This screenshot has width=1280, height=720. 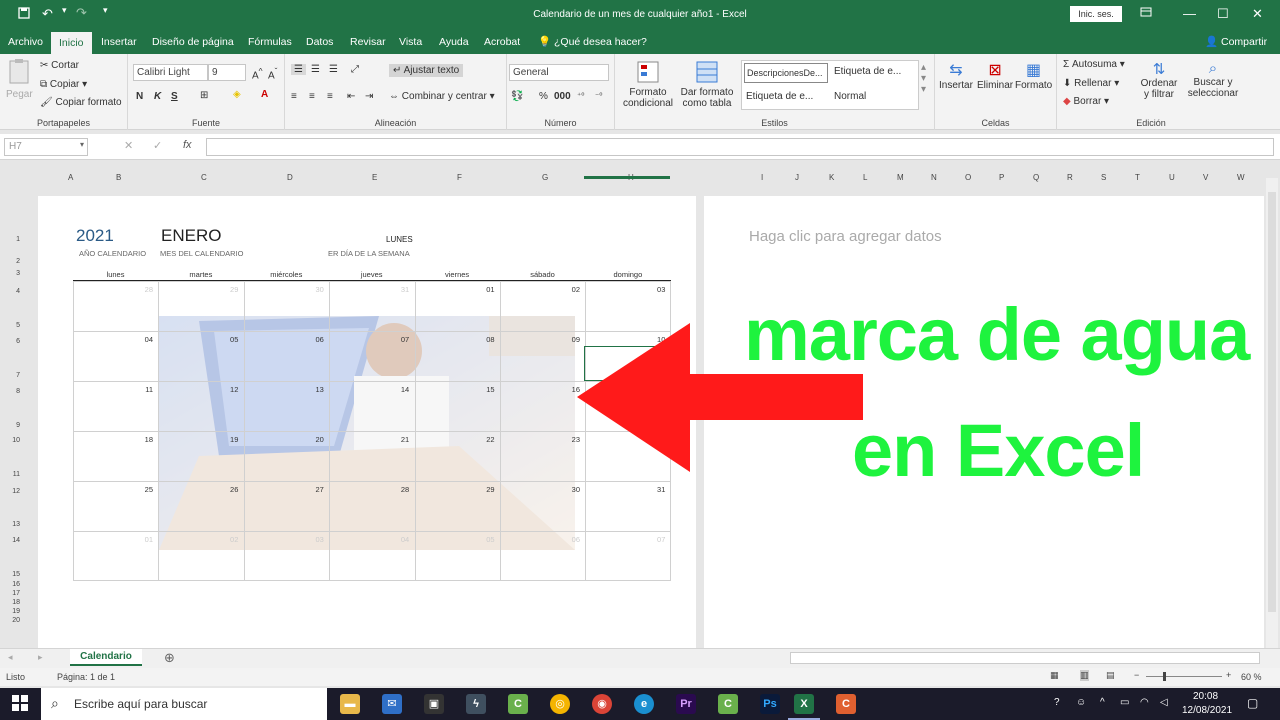 I want to click on tray-expand-icon: ^, so click(x=1102, y=702).